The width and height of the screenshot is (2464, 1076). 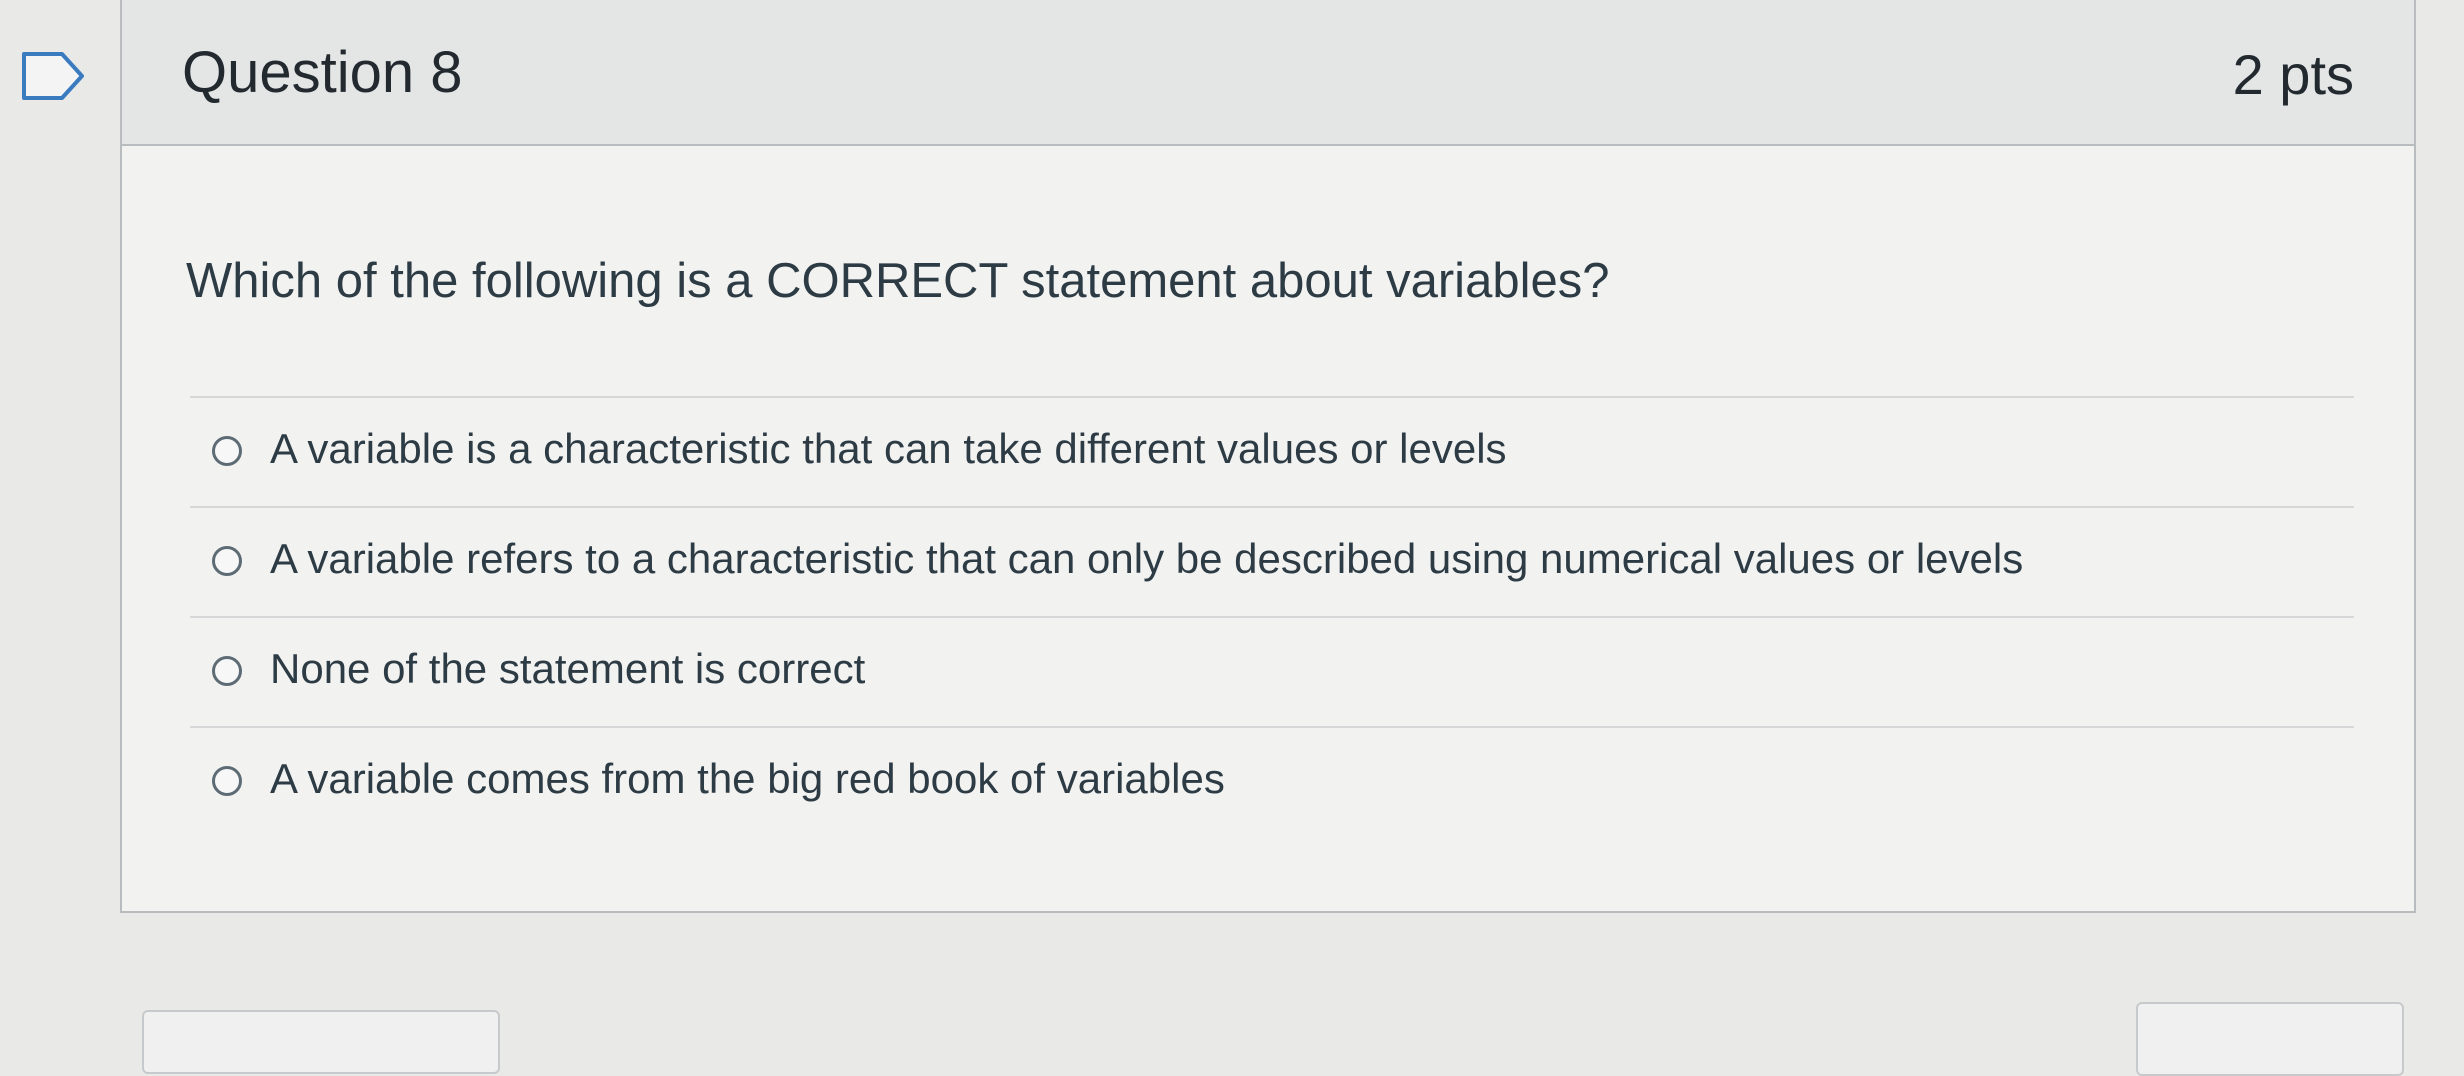 I want to click on question-header: Question 8 2 pts, so click(x=1268, y=73).